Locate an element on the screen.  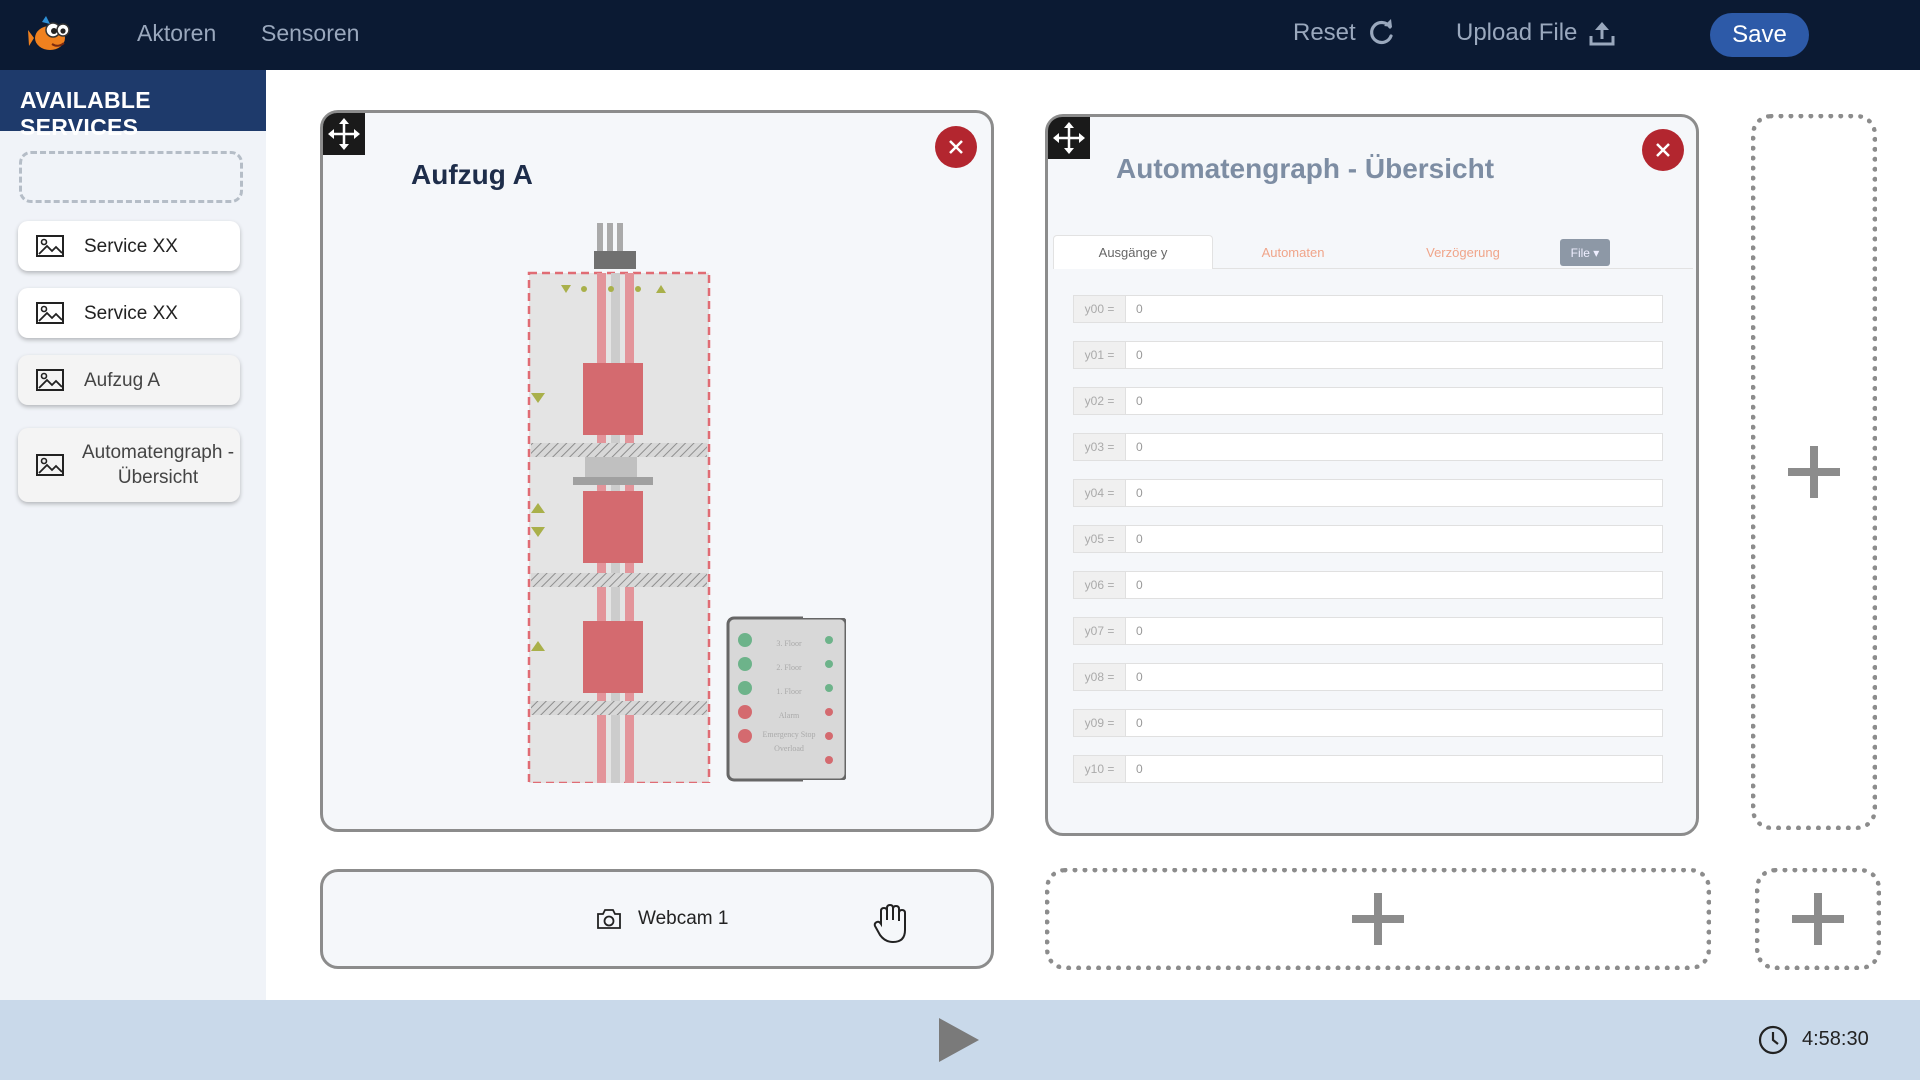
add-widget-dropzone-tall is located at coordinates (1814, 472).